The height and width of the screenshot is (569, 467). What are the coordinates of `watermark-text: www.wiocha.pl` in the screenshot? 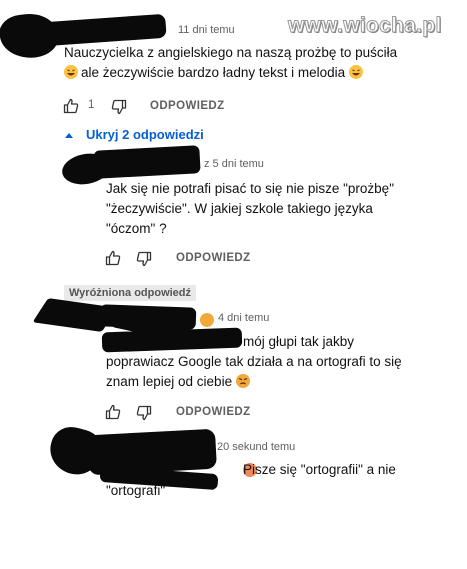 It's located at (365, 26).